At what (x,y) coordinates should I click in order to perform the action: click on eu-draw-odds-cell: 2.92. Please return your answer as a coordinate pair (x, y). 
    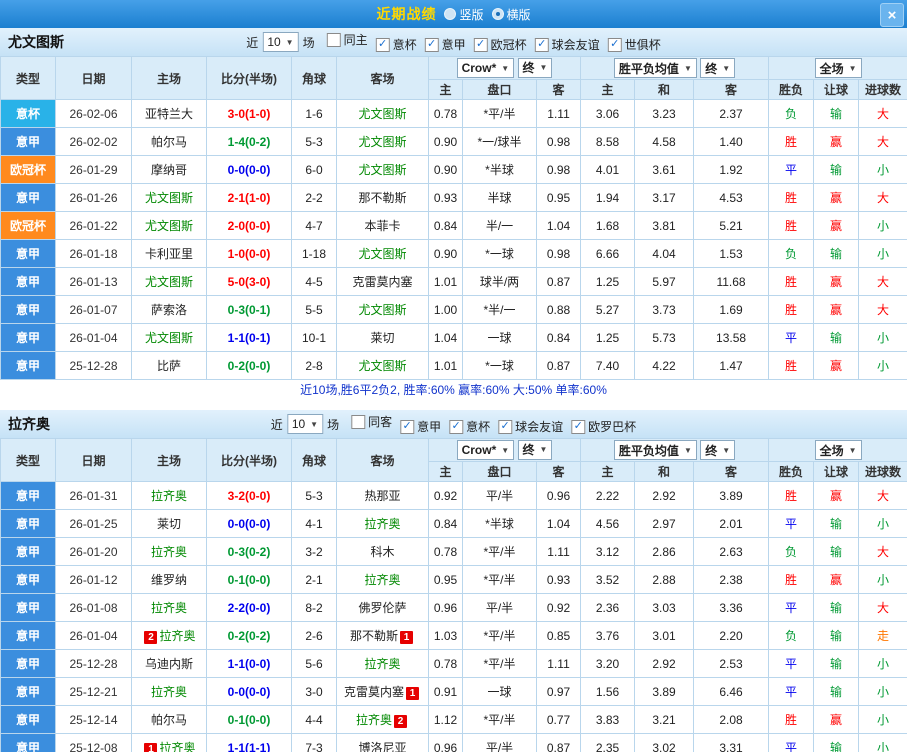
    Looking at the image, I should click on (664, 663).